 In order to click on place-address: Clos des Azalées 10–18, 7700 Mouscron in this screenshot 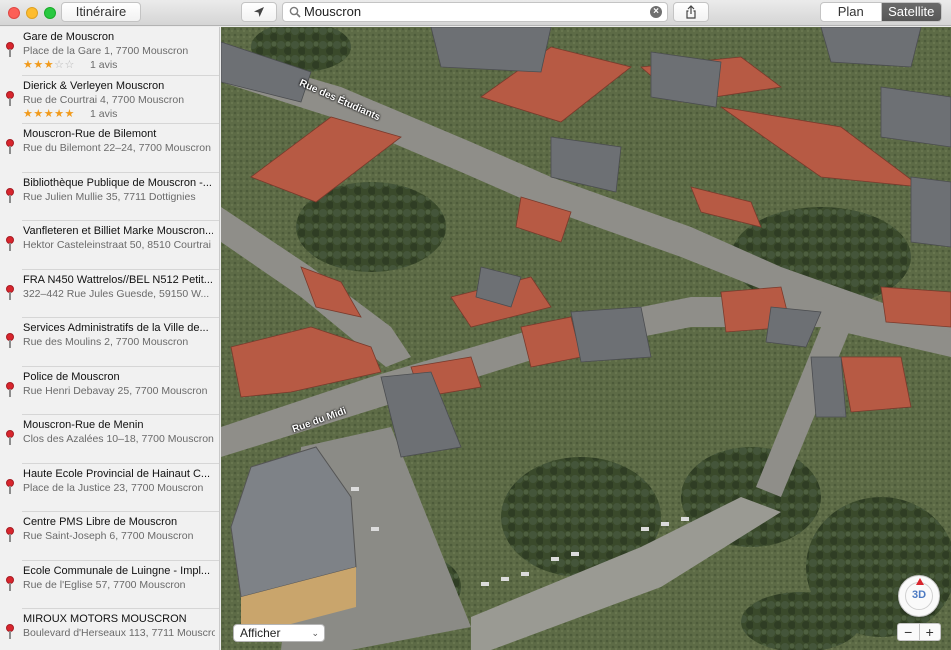, I will do `click(118, 439)`.